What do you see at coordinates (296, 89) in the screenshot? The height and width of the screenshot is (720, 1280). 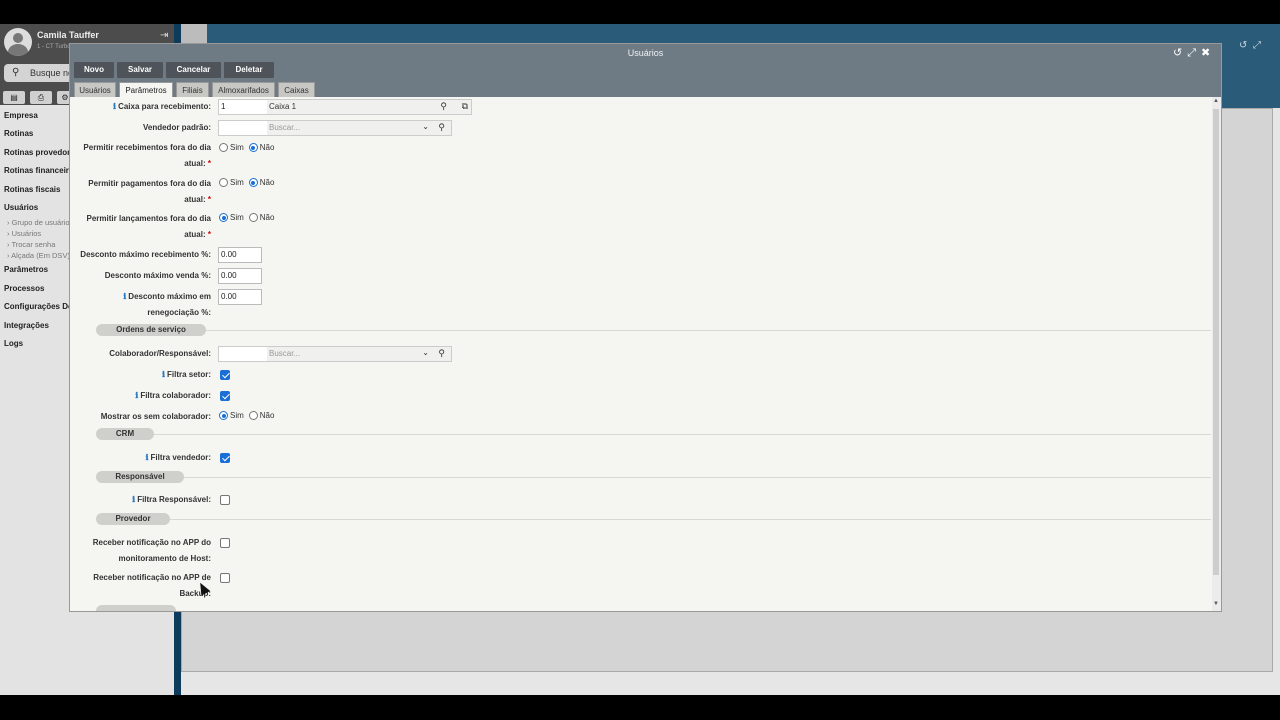 I see `tab-caixas: Caixas` at bounding box center [296, 89].